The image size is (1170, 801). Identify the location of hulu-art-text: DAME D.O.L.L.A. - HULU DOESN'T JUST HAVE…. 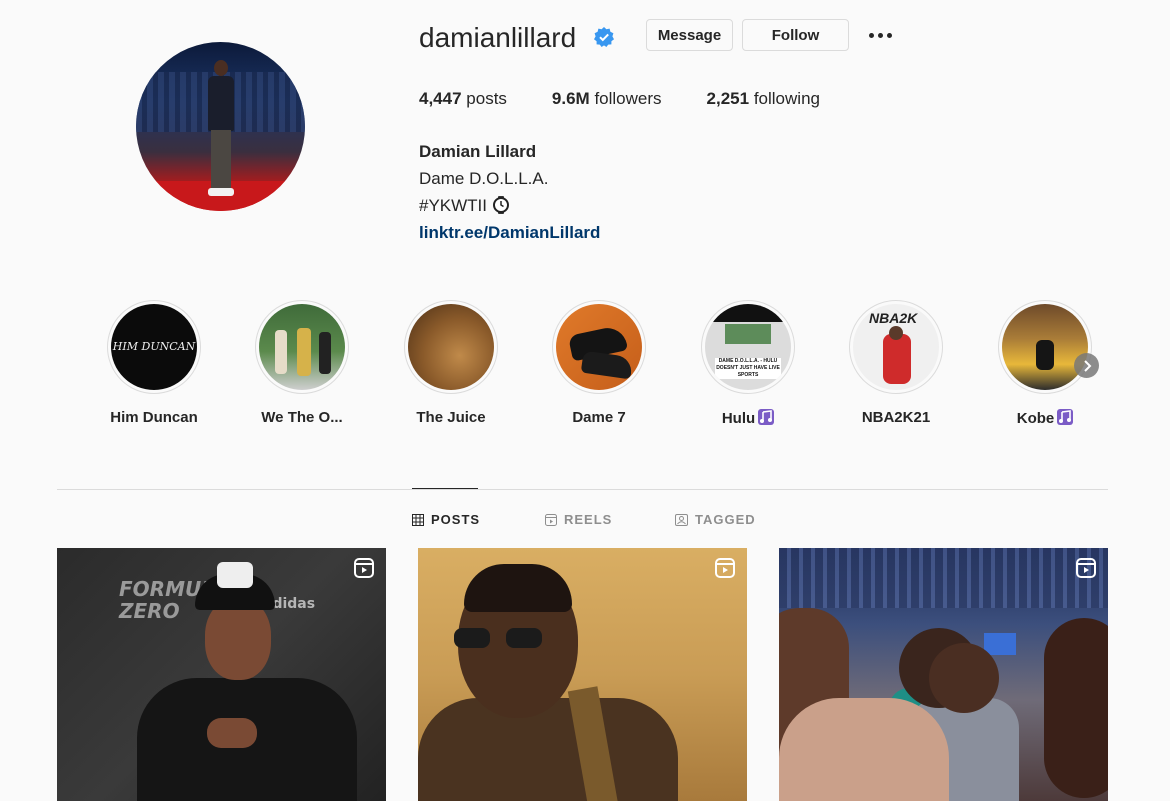
(748, 368).